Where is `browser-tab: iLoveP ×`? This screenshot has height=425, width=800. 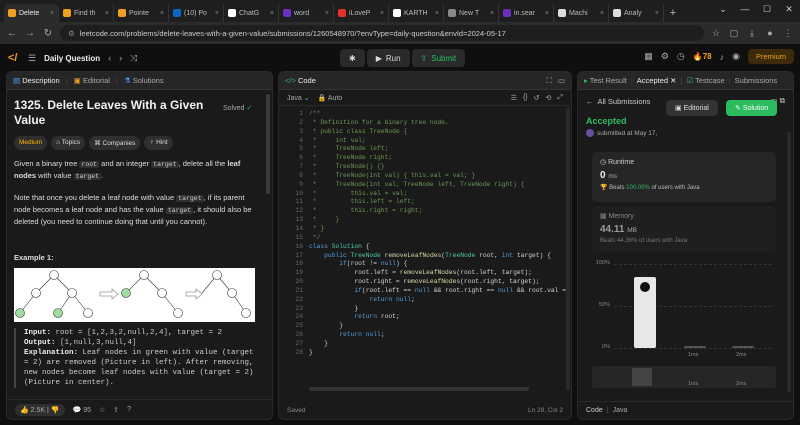
browser-tab: iLoveP × is located at coordinates (361, 13).